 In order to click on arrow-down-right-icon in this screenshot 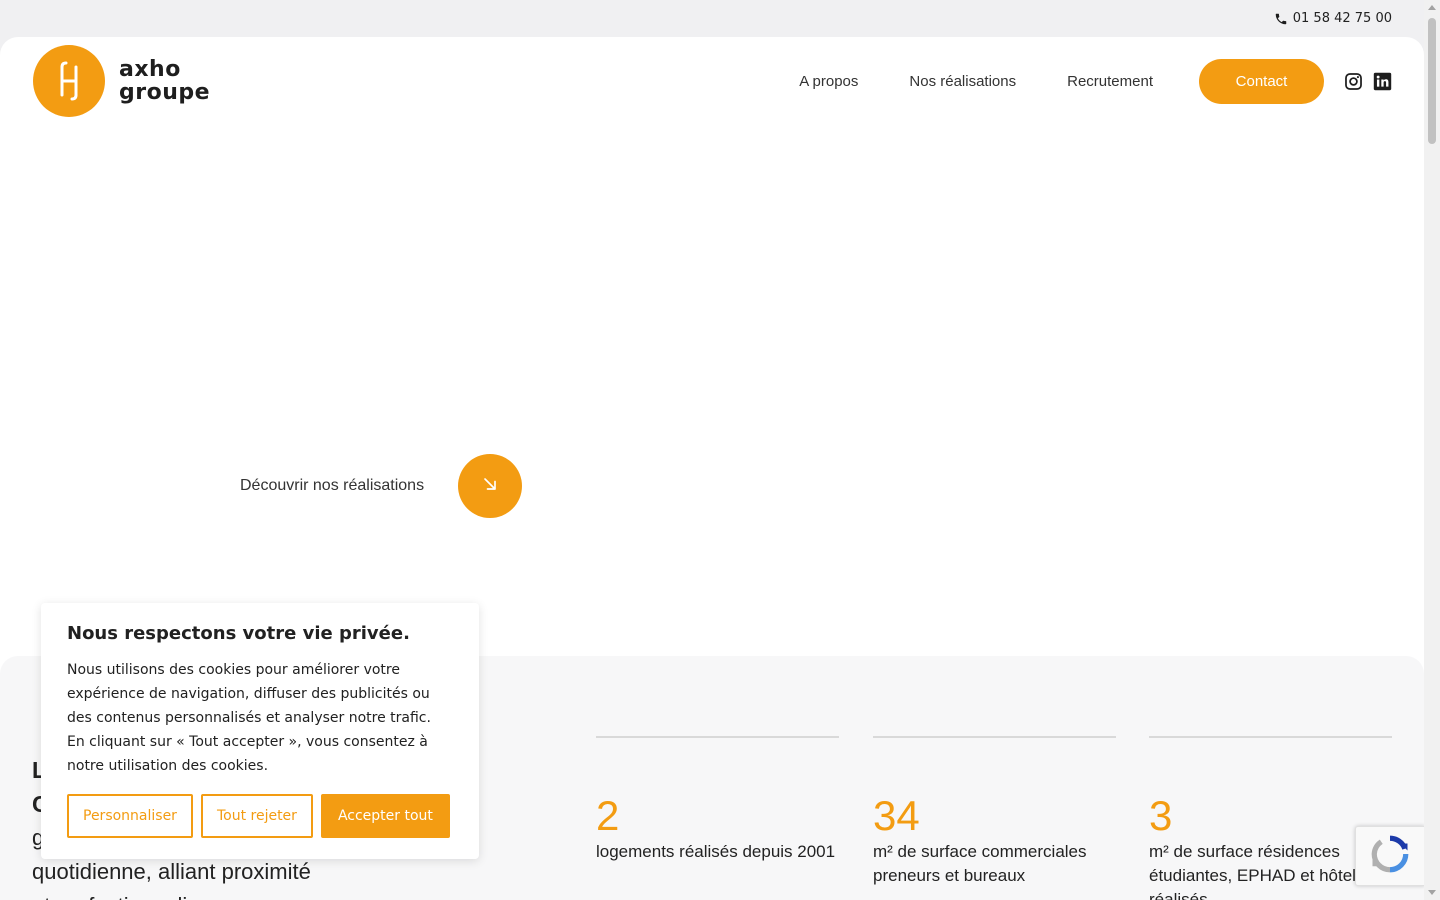, I will do `click(490, 486)`.